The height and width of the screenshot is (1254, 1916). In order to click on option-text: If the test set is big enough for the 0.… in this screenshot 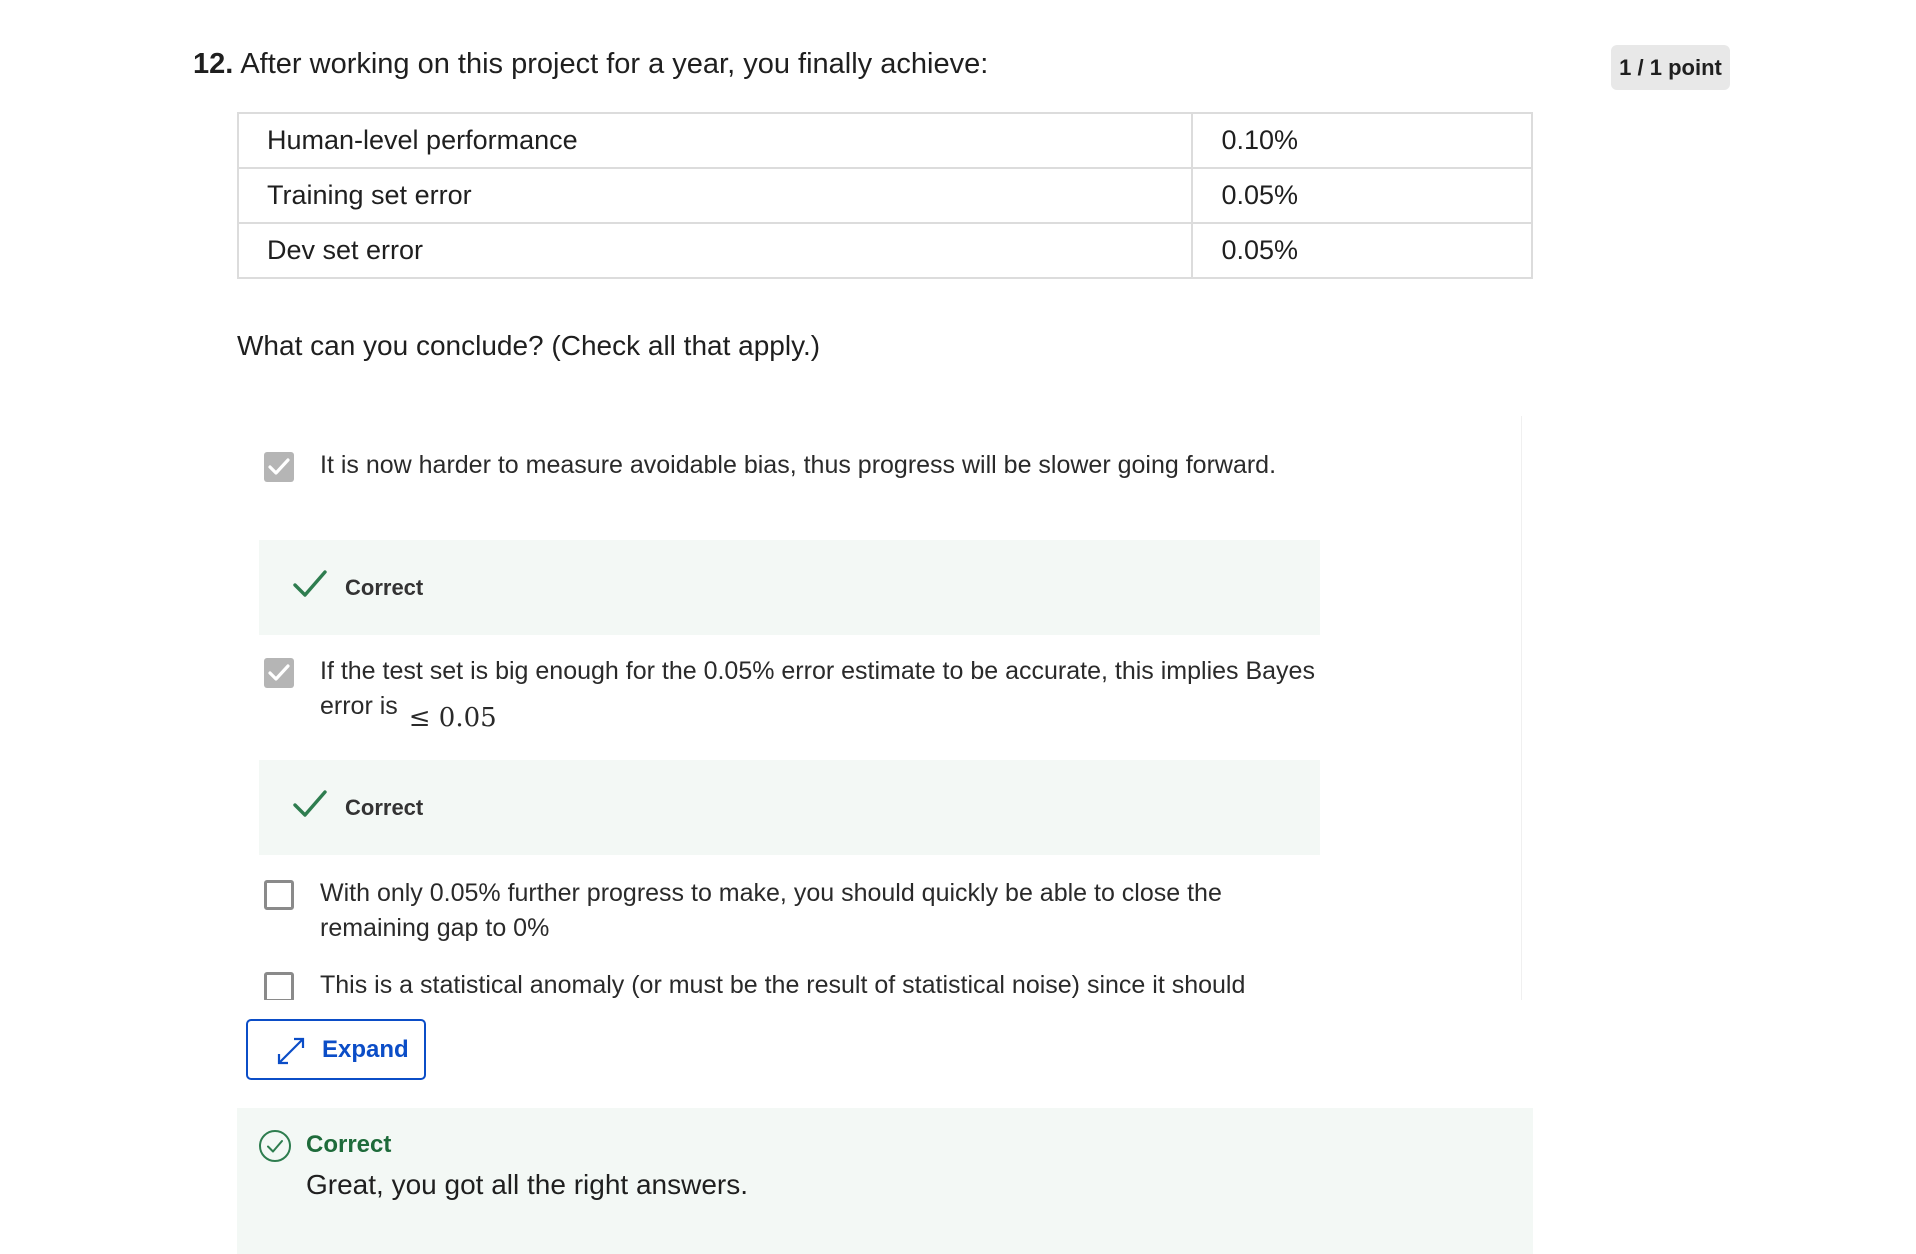, I will do `click(820, 693)`.